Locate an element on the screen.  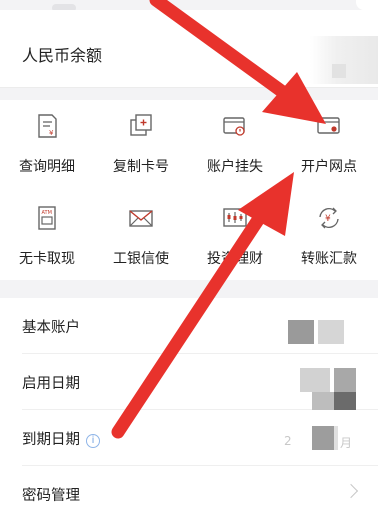
service-label: 工银信使 is located at coordinates (141, 259).